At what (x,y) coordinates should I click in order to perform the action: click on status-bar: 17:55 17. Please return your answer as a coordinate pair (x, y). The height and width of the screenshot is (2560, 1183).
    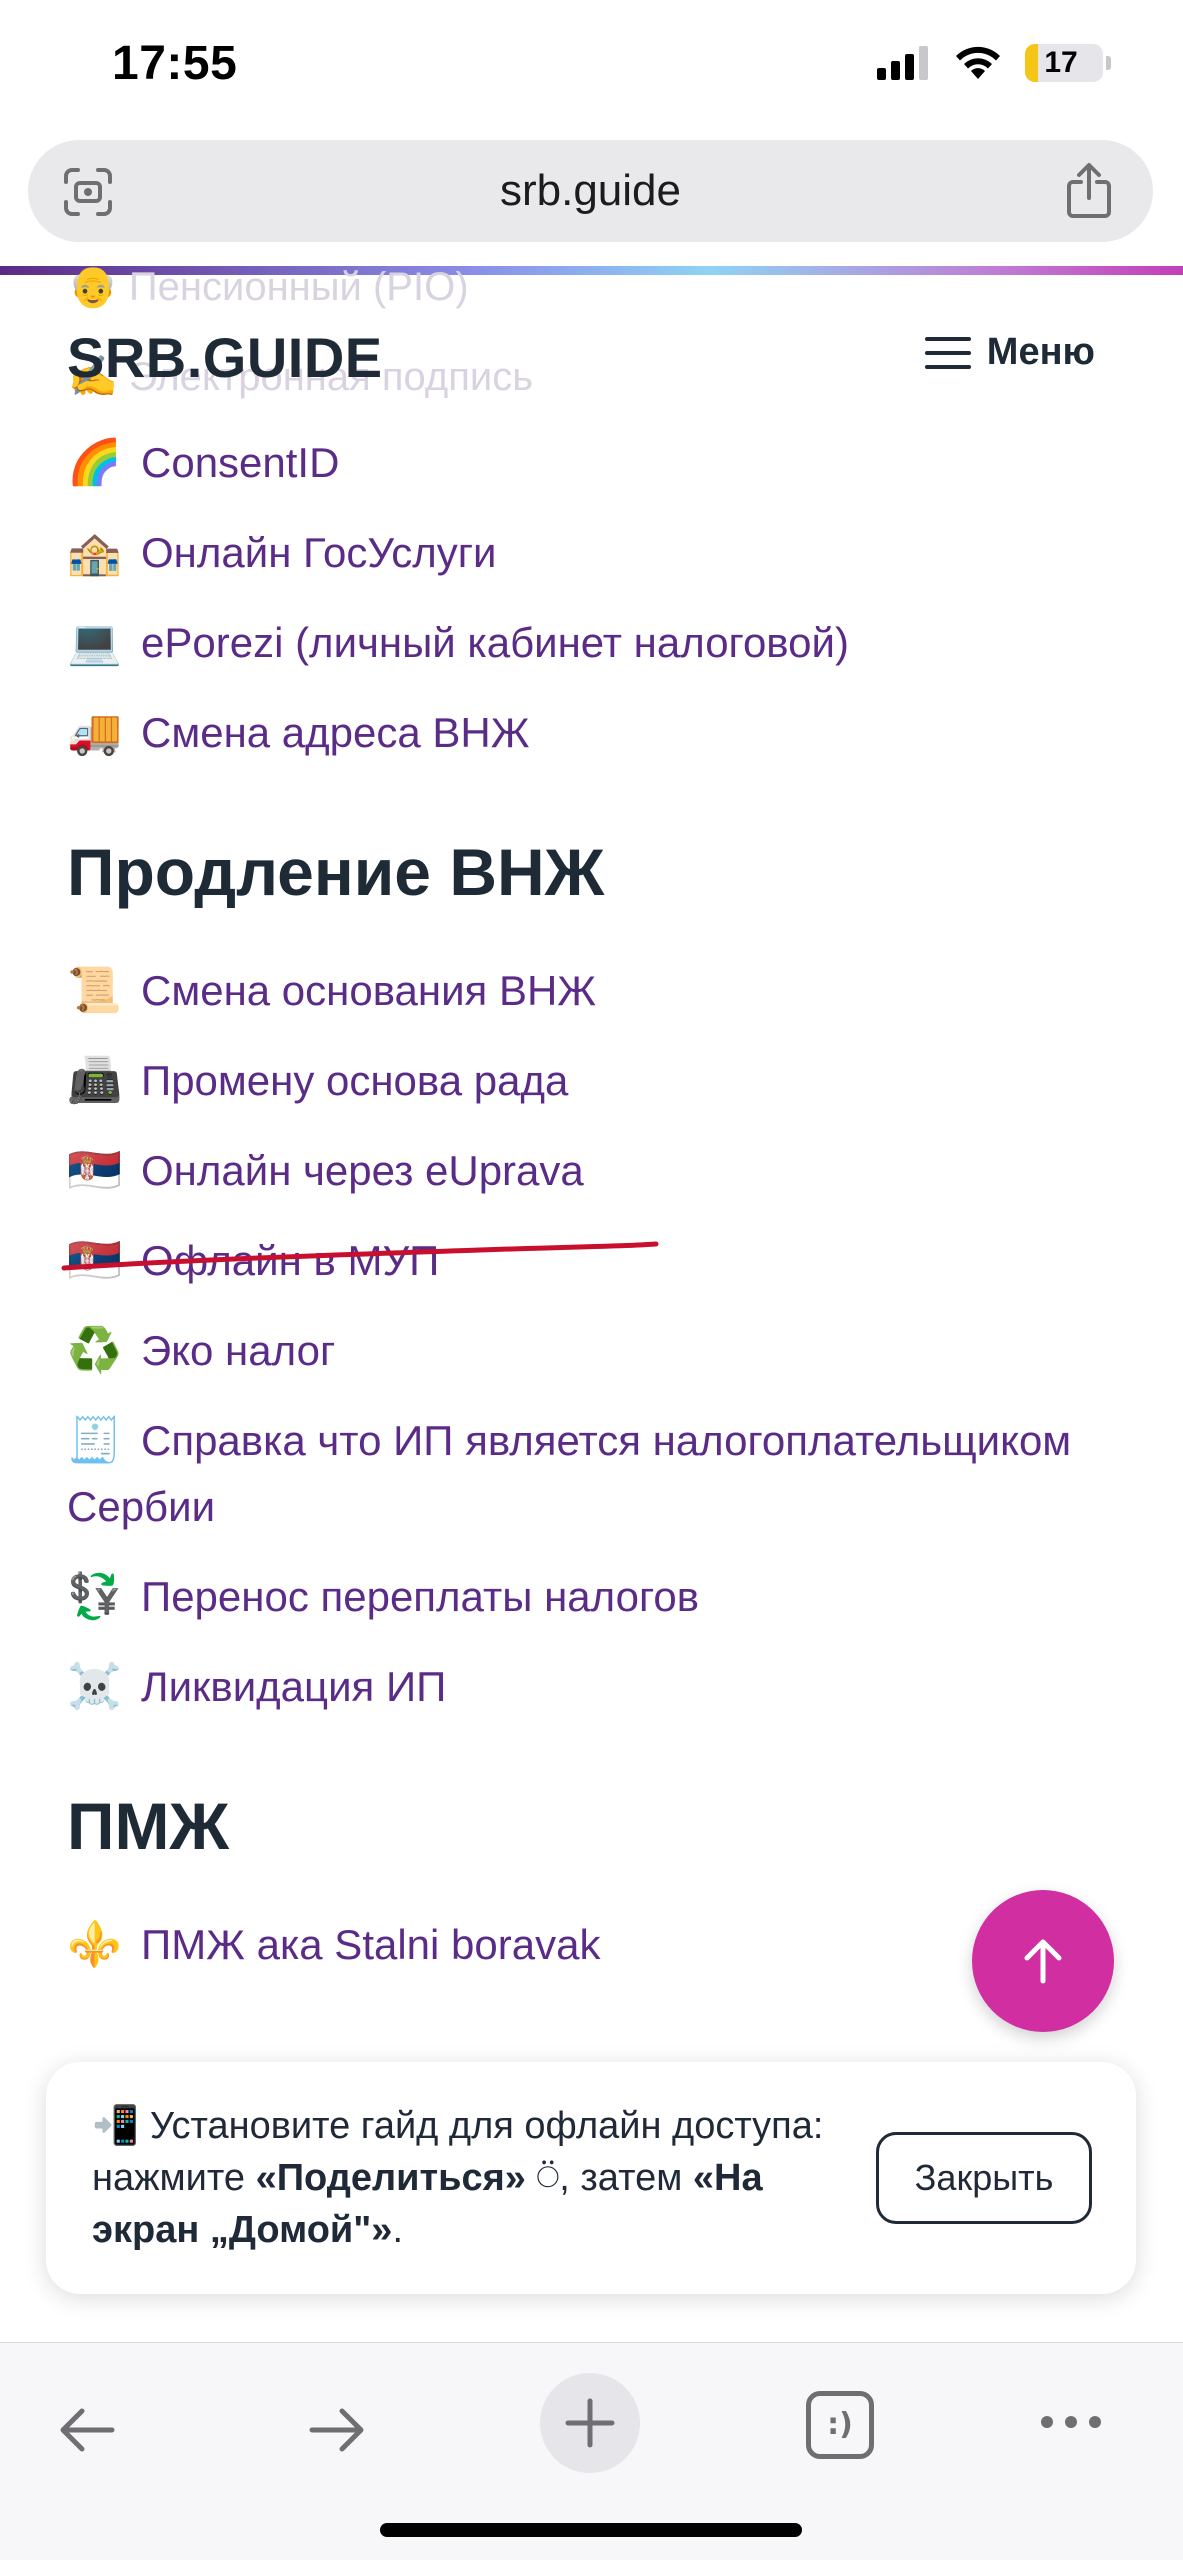
    Looking at the image, I should click on (591, 70).